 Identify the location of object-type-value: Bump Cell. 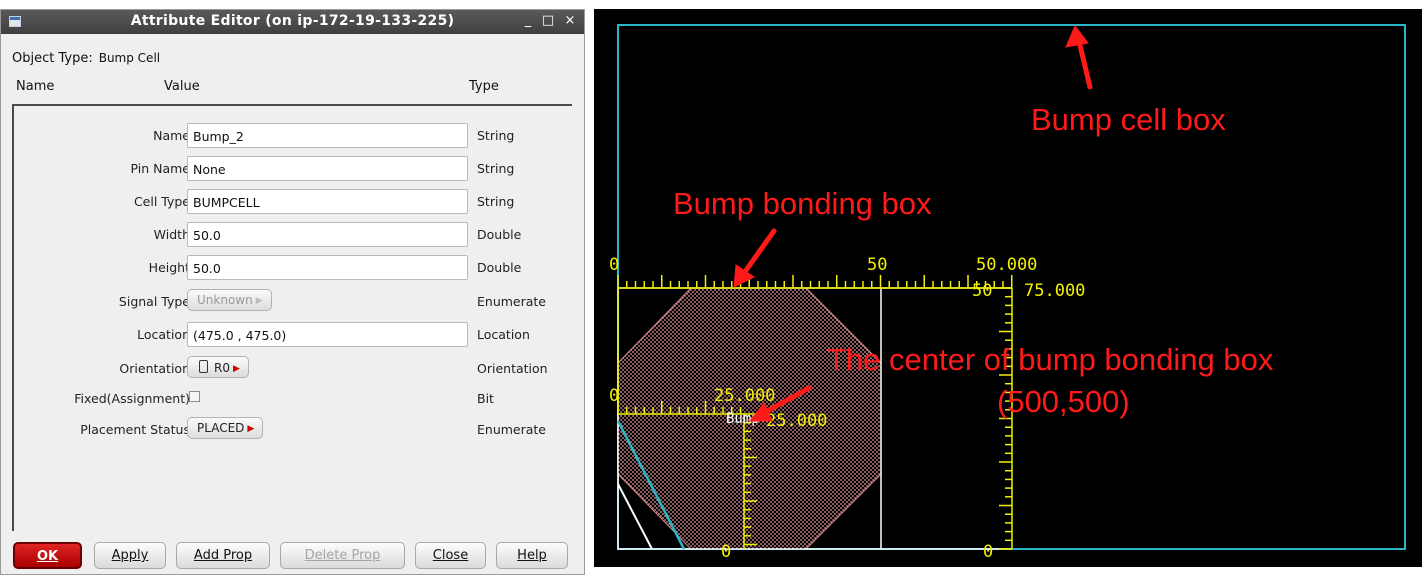
(129, 58).